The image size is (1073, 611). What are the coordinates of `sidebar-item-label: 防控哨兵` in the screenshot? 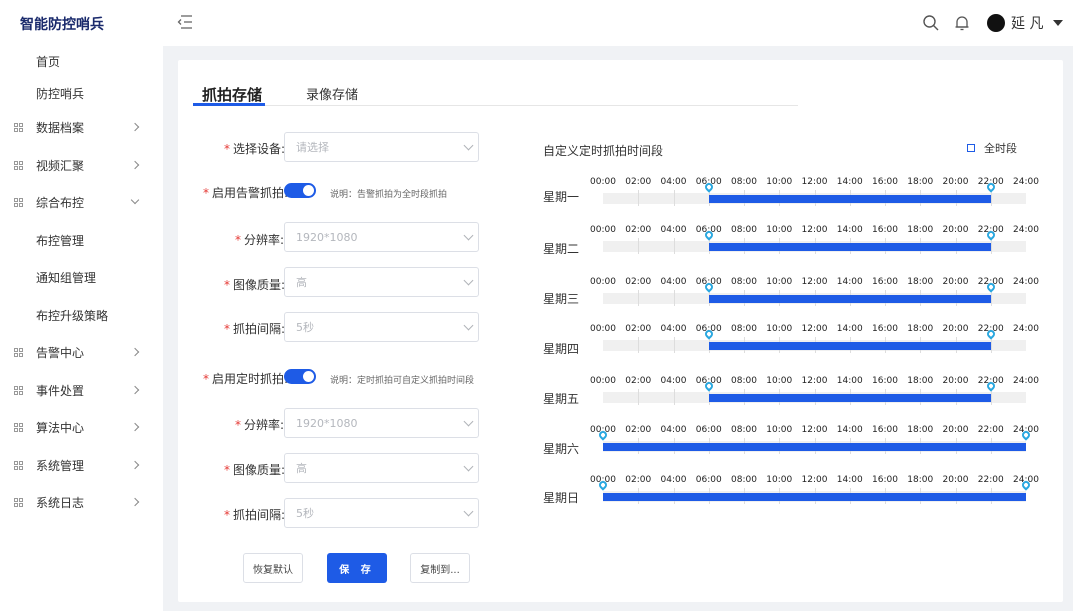 It's located at (60, 93).